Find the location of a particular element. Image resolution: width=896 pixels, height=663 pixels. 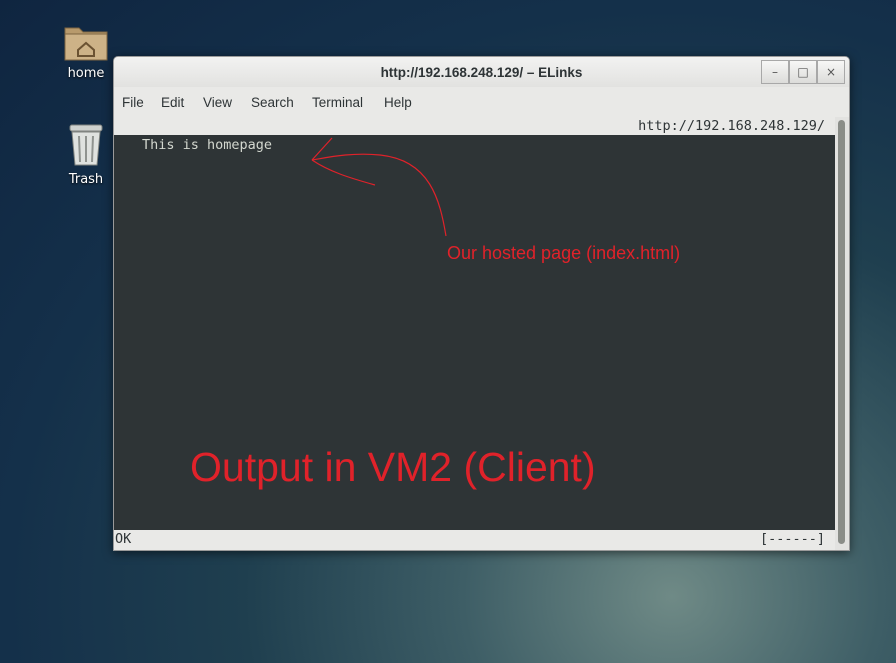

annotation-arrow is located at coordinates (379, 187).